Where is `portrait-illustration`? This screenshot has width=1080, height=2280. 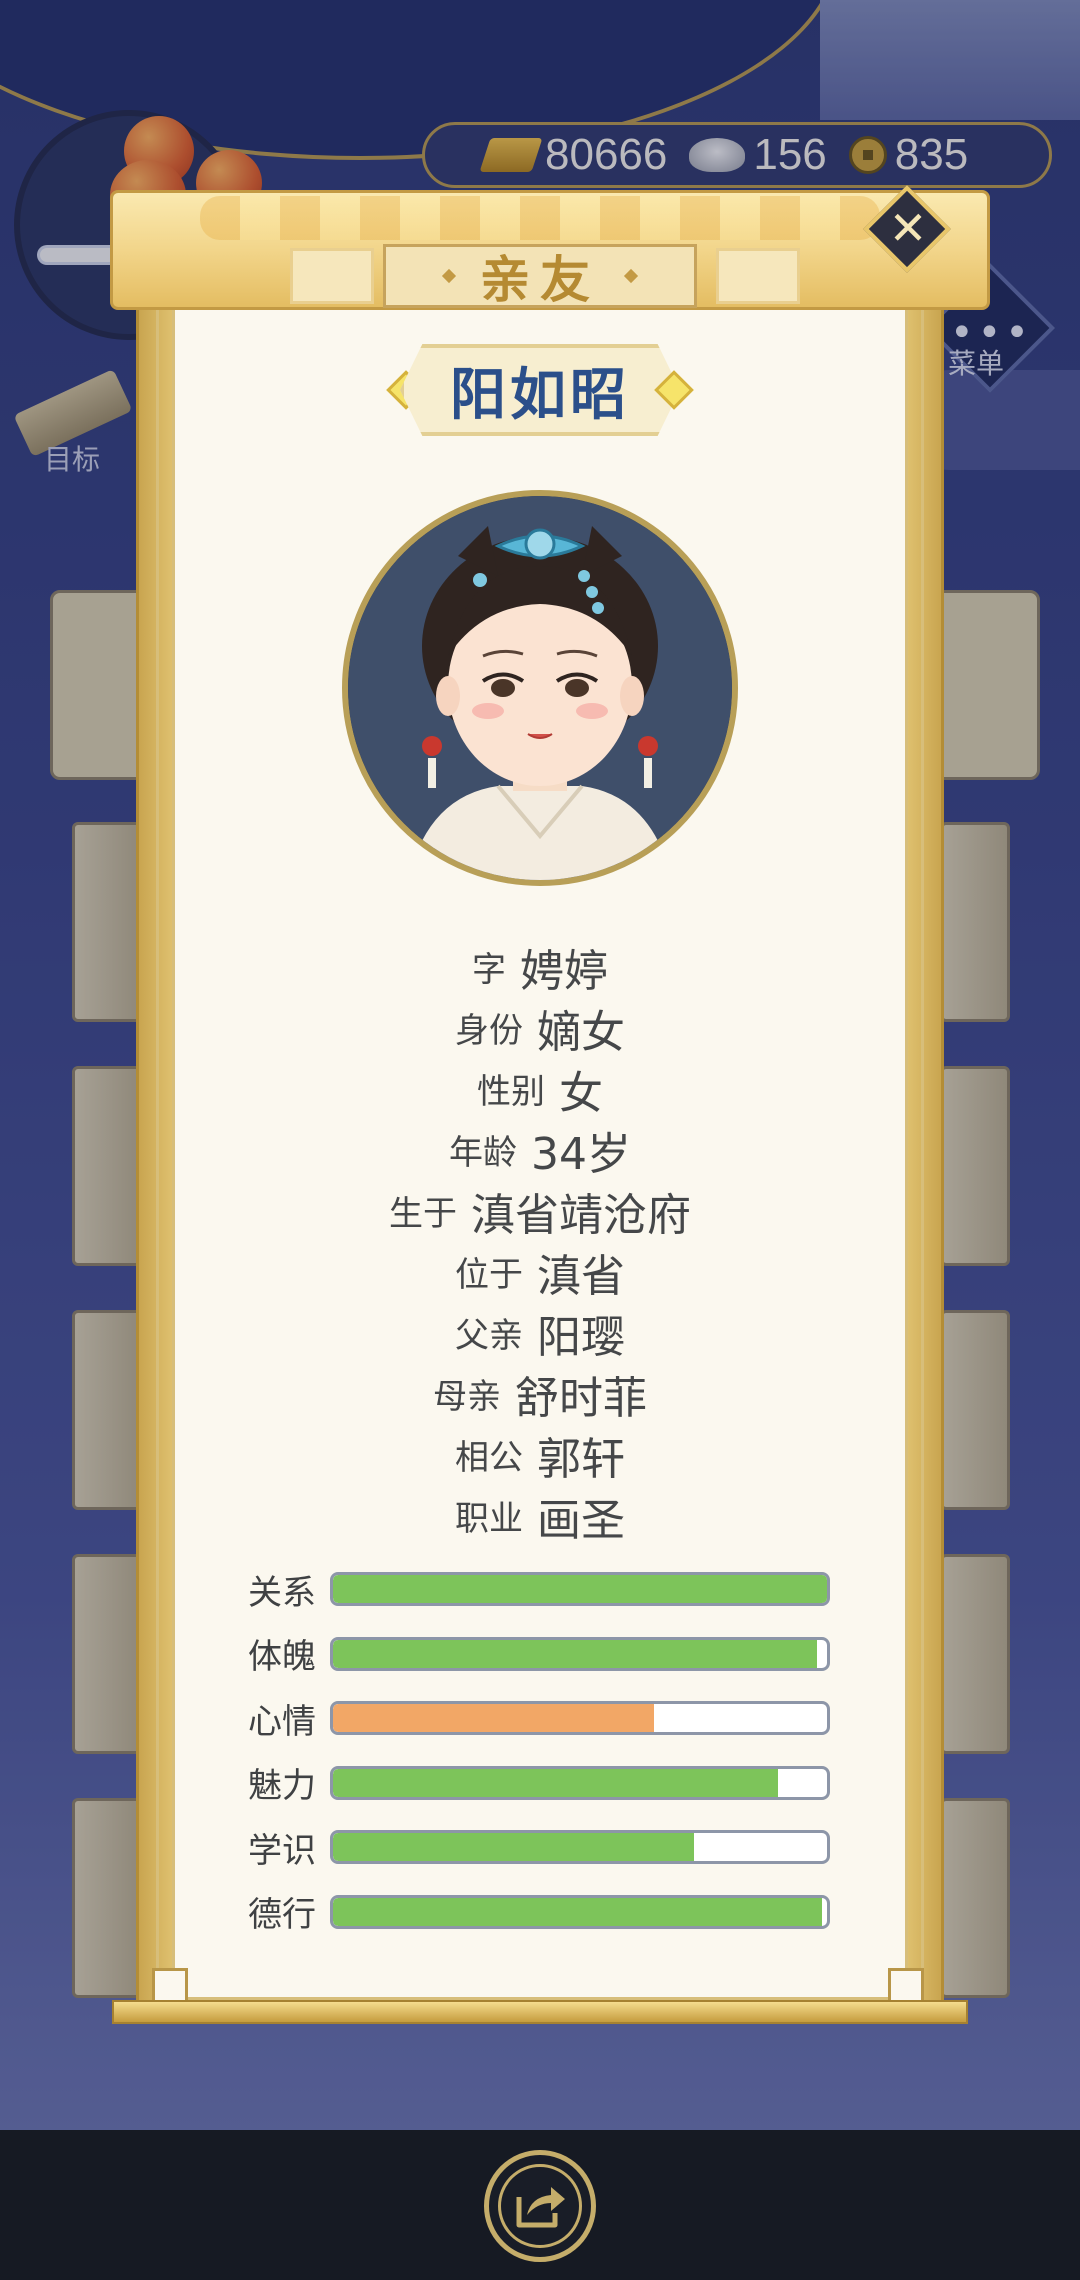
portrait-illustration is located at coordinates (540, 688).